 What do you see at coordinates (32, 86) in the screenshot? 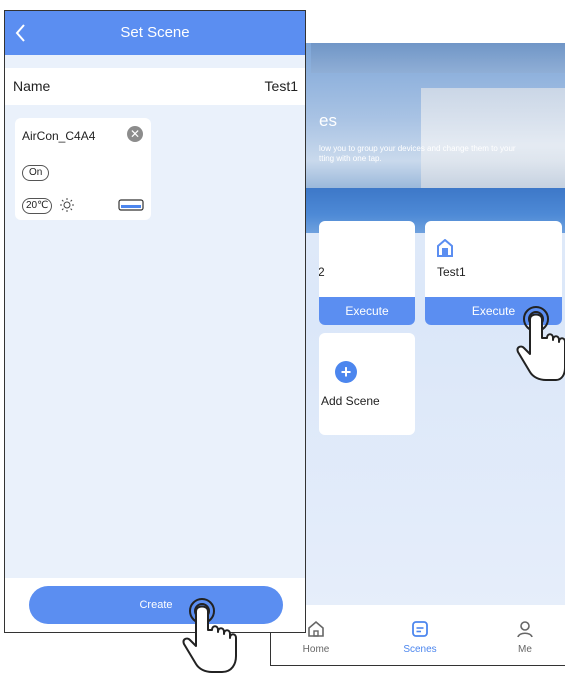
I see `name-label: Name` at bounding box center [32, 86].